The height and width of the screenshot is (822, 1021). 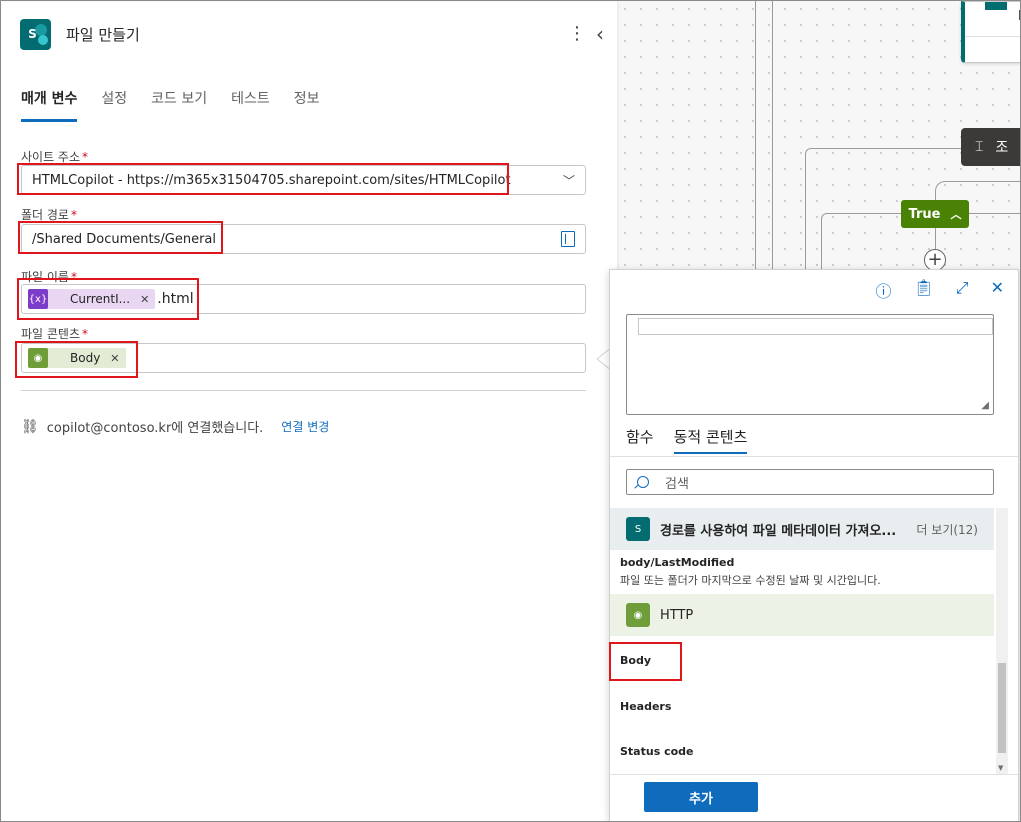 What do you see at coordinates (250, 105) in the screenshot?
I see `tab-test: 테스트` at bounding box center [250, 105].